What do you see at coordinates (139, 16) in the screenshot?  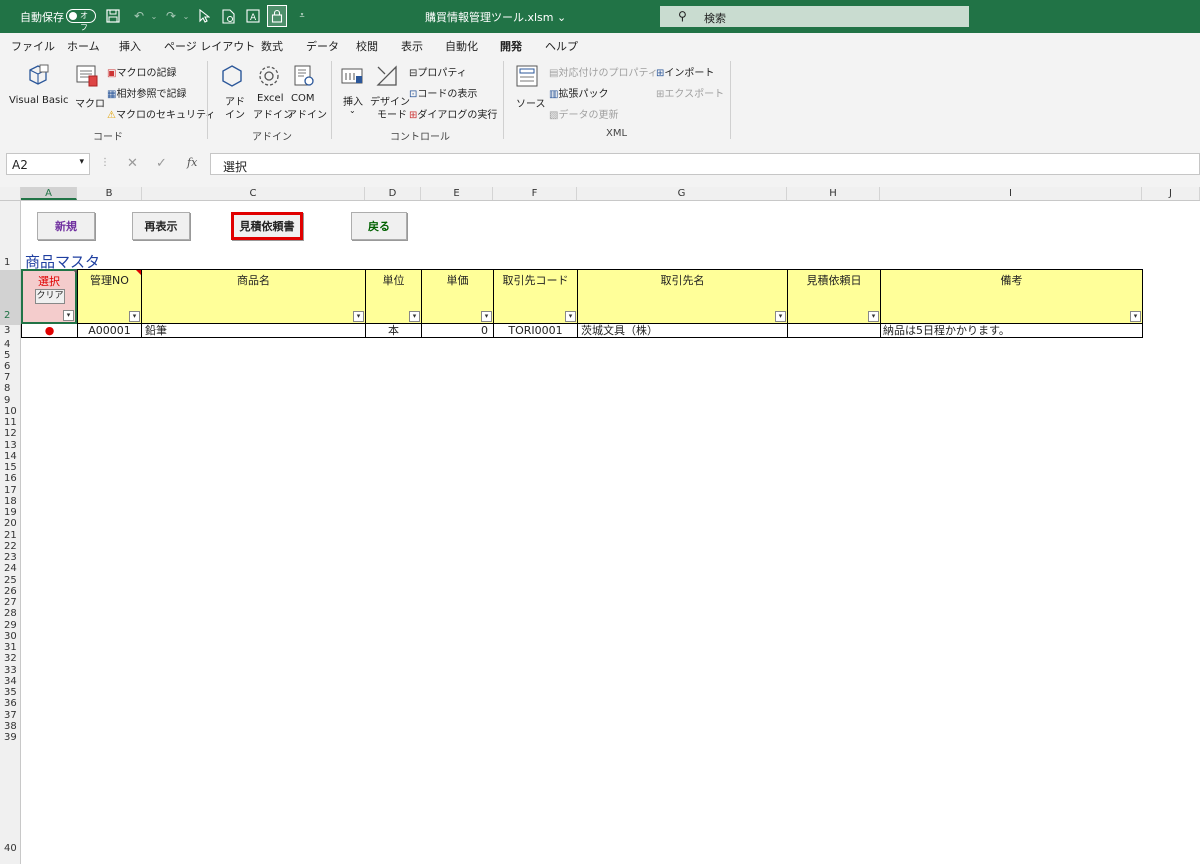 I see `undo-icon: ↶` at bounding box center [139, 16].